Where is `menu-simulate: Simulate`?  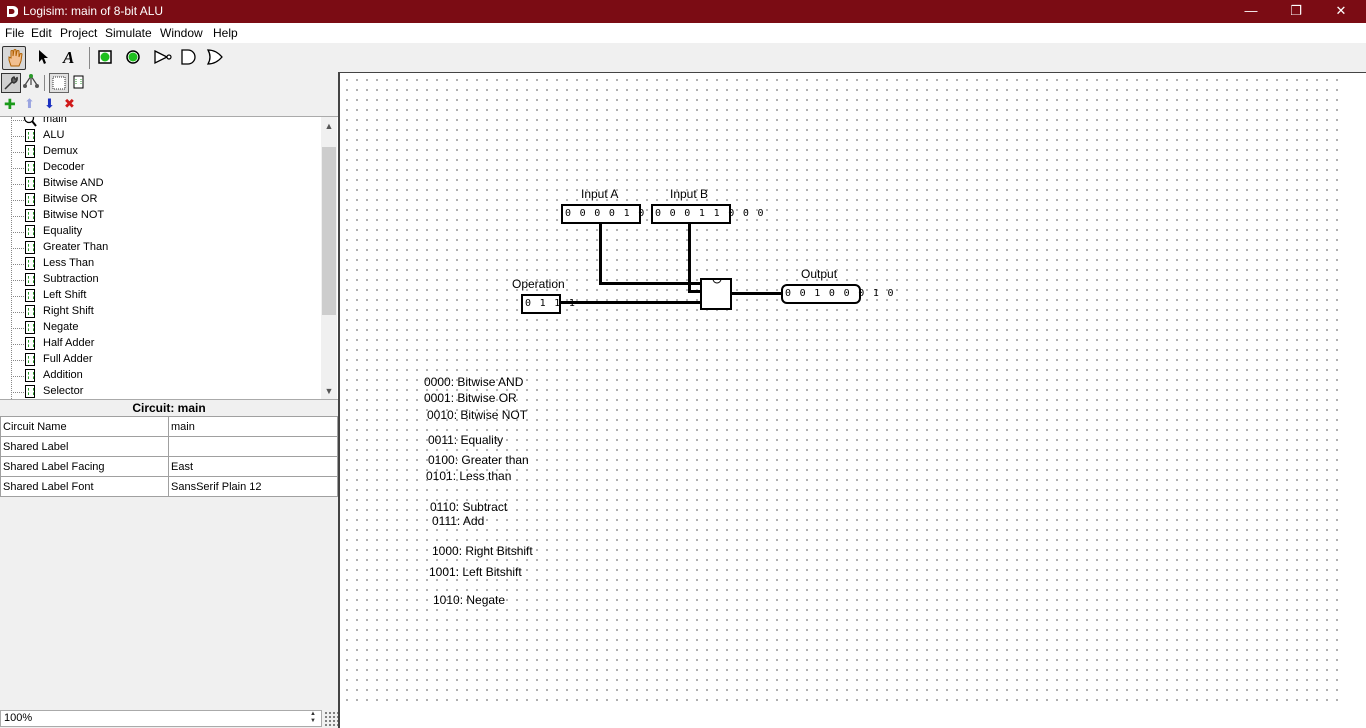
menu-simulate: Simulate is located at coordinates (128, 33).